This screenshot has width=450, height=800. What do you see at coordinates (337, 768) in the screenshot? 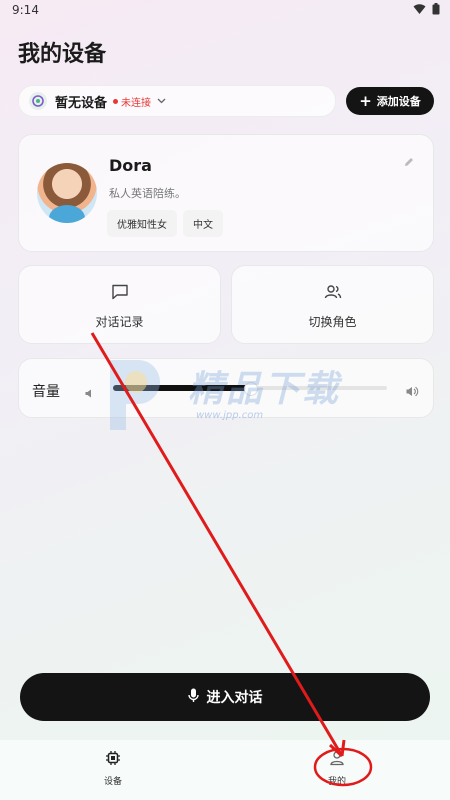
I see `tab-mine: 我的` at bounding box center [337, 768].